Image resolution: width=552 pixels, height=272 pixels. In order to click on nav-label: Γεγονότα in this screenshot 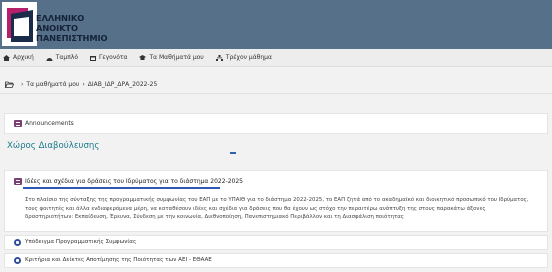, I will do `click(113, 57)`.